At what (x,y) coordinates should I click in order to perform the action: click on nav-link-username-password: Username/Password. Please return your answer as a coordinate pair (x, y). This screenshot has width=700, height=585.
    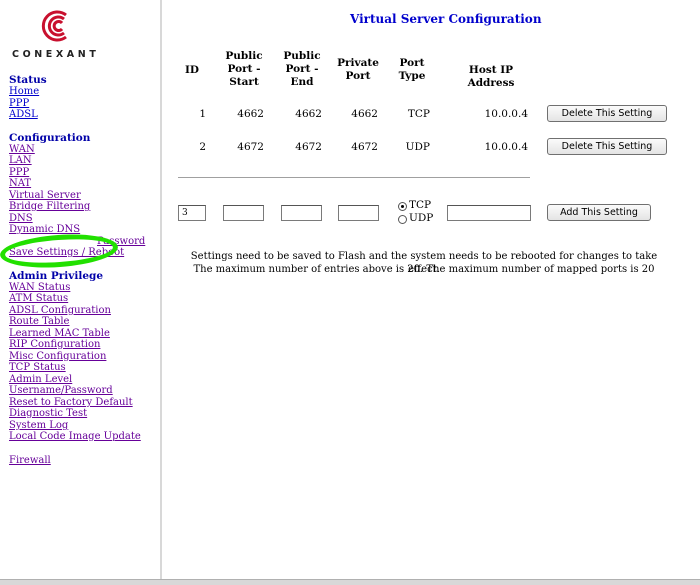
    Looking at the image, I should click on (61, 390).